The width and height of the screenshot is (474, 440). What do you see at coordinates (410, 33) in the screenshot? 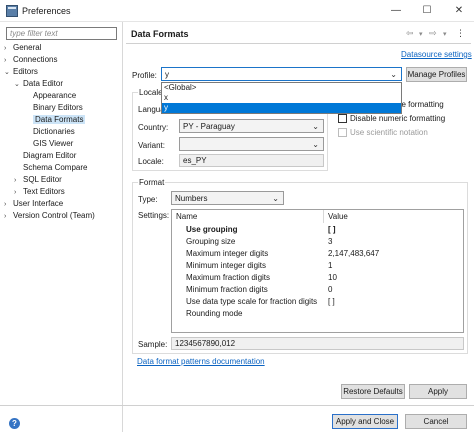
I see `back-icon: ⇦` at bounding box center [410, 33].